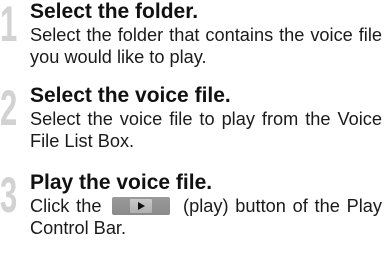 The width and height of the screenshot is (385, 263). What do you see at coordinates (130, 95) in the screenshot?
I see `step-title-2: Select the voice file.` at bounding box center [130, 95].